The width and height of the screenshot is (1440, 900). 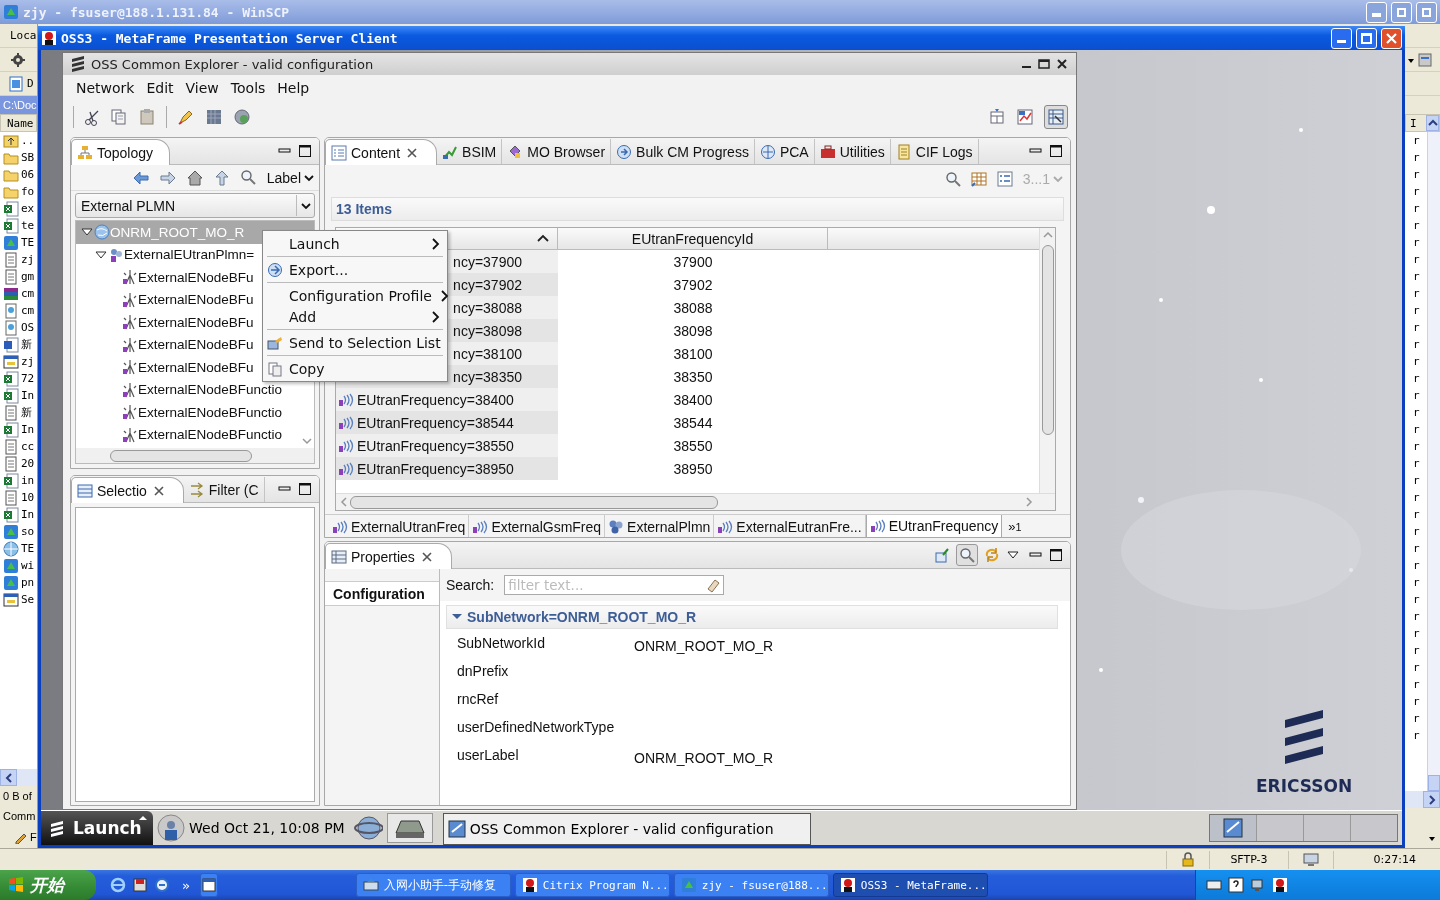 What do you see at coordinates (202, 88) in the screenshot?
I see `menu-item: View` at bounding box center [202, 88].